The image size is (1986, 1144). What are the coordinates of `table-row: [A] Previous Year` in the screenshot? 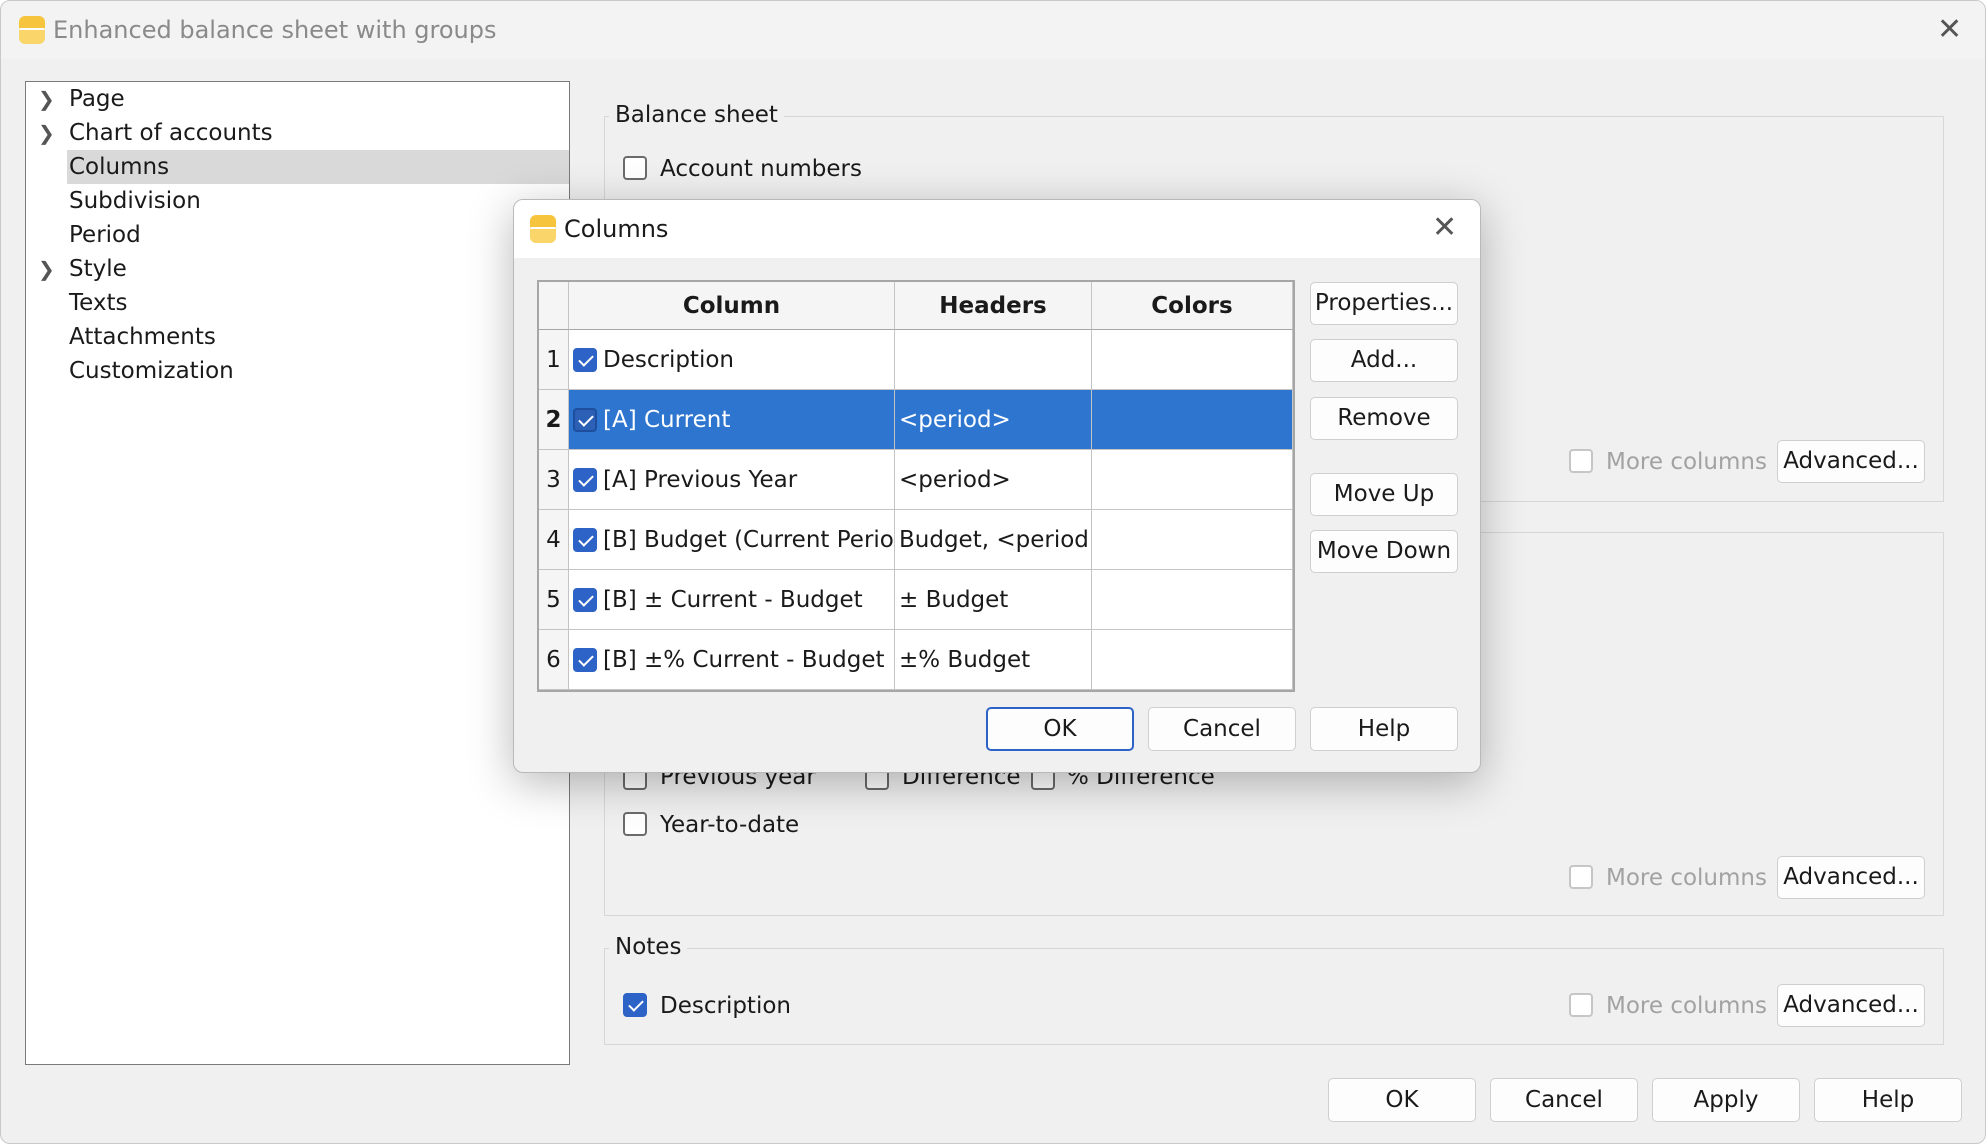 It's located at (732, 480).